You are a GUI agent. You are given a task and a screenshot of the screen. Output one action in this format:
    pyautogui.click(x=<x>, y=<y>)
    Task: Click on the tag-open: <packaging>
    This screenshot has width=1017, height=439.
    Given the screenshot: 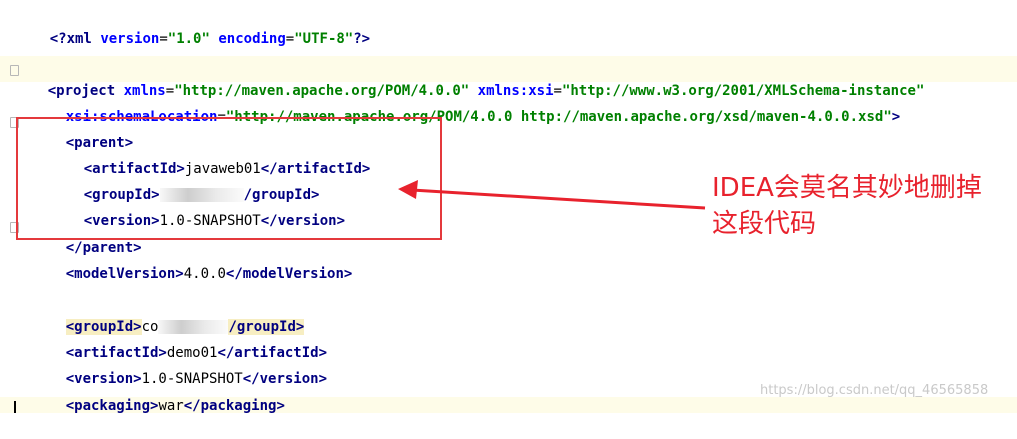 What is the action you would take?
    pyautogui.click(x=112, y=406)
    